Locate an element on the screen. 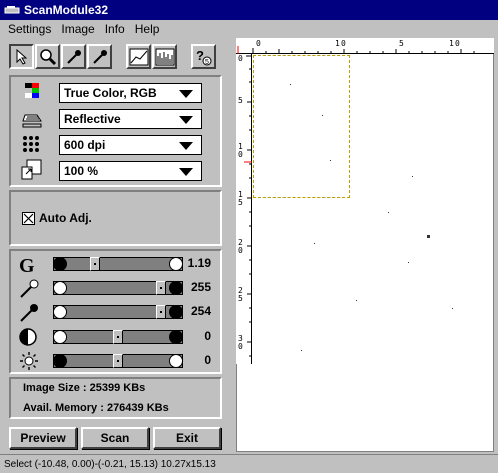 Image resolution: width=498 pixels, height=473 pixels. pointer-icon is located at coordinates (21, 56).